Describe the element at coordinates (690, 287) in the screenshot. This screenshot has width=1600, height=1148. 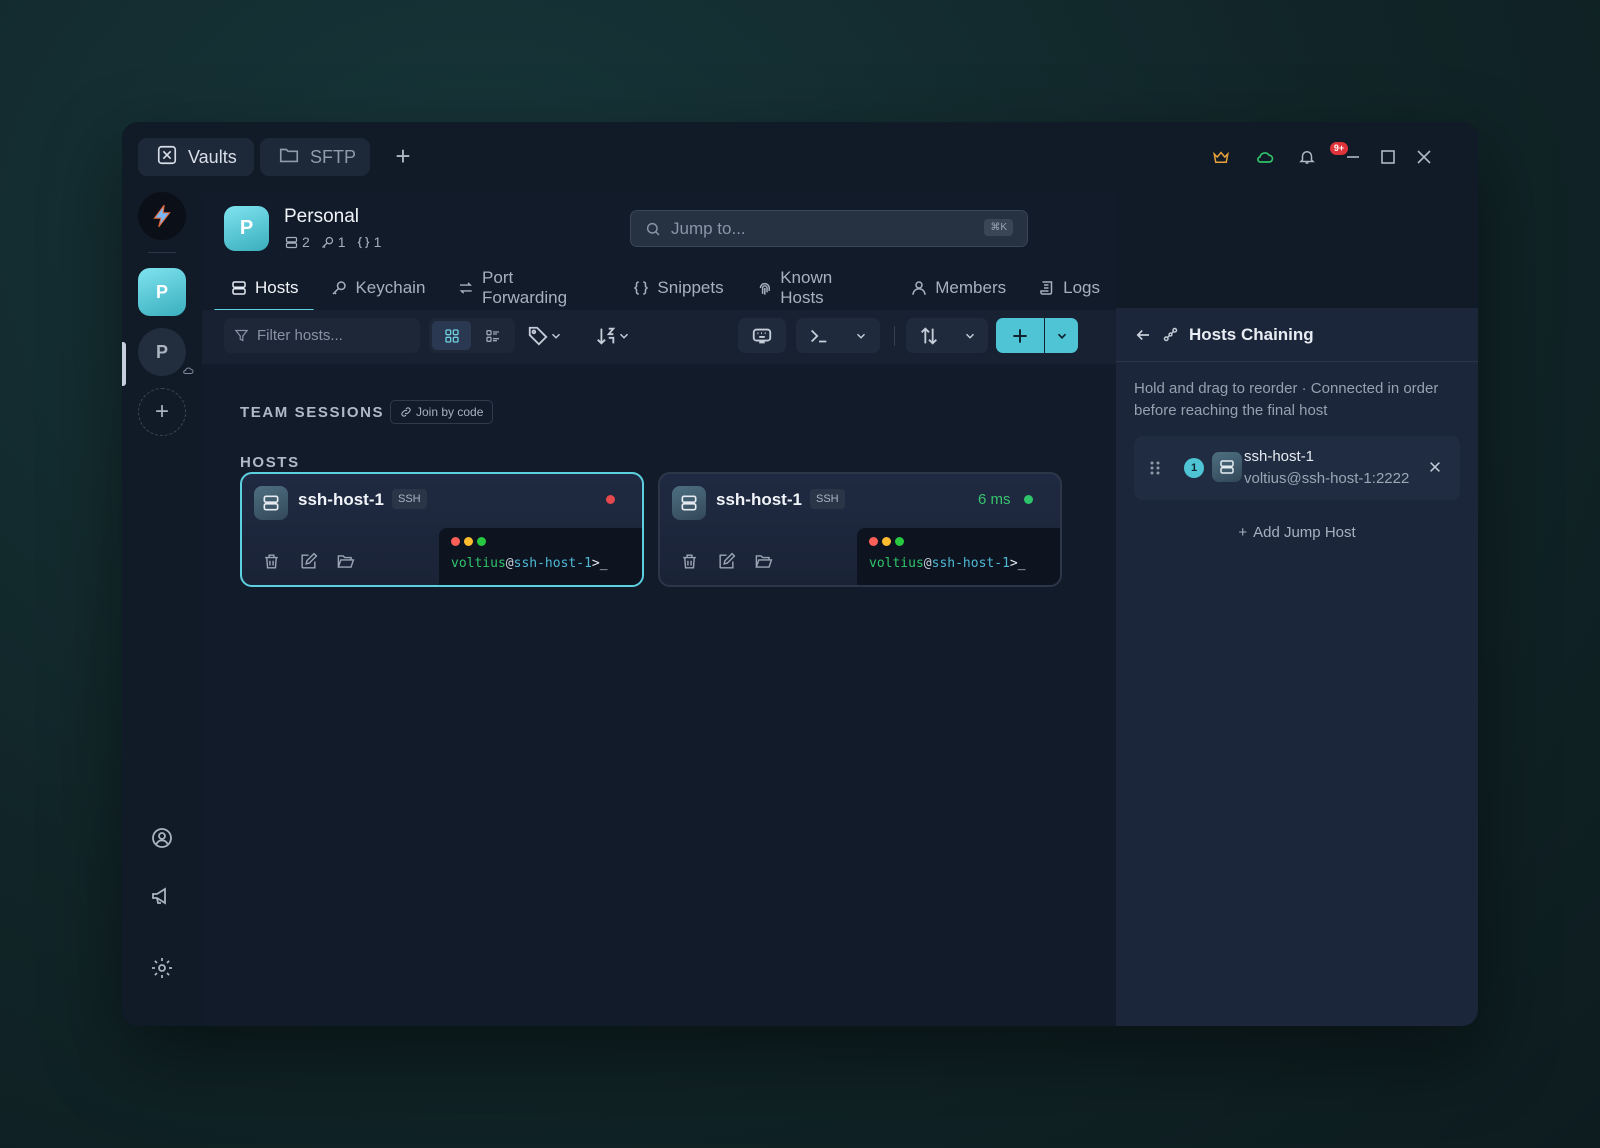
I see `tab-label: Snippets` at that location.